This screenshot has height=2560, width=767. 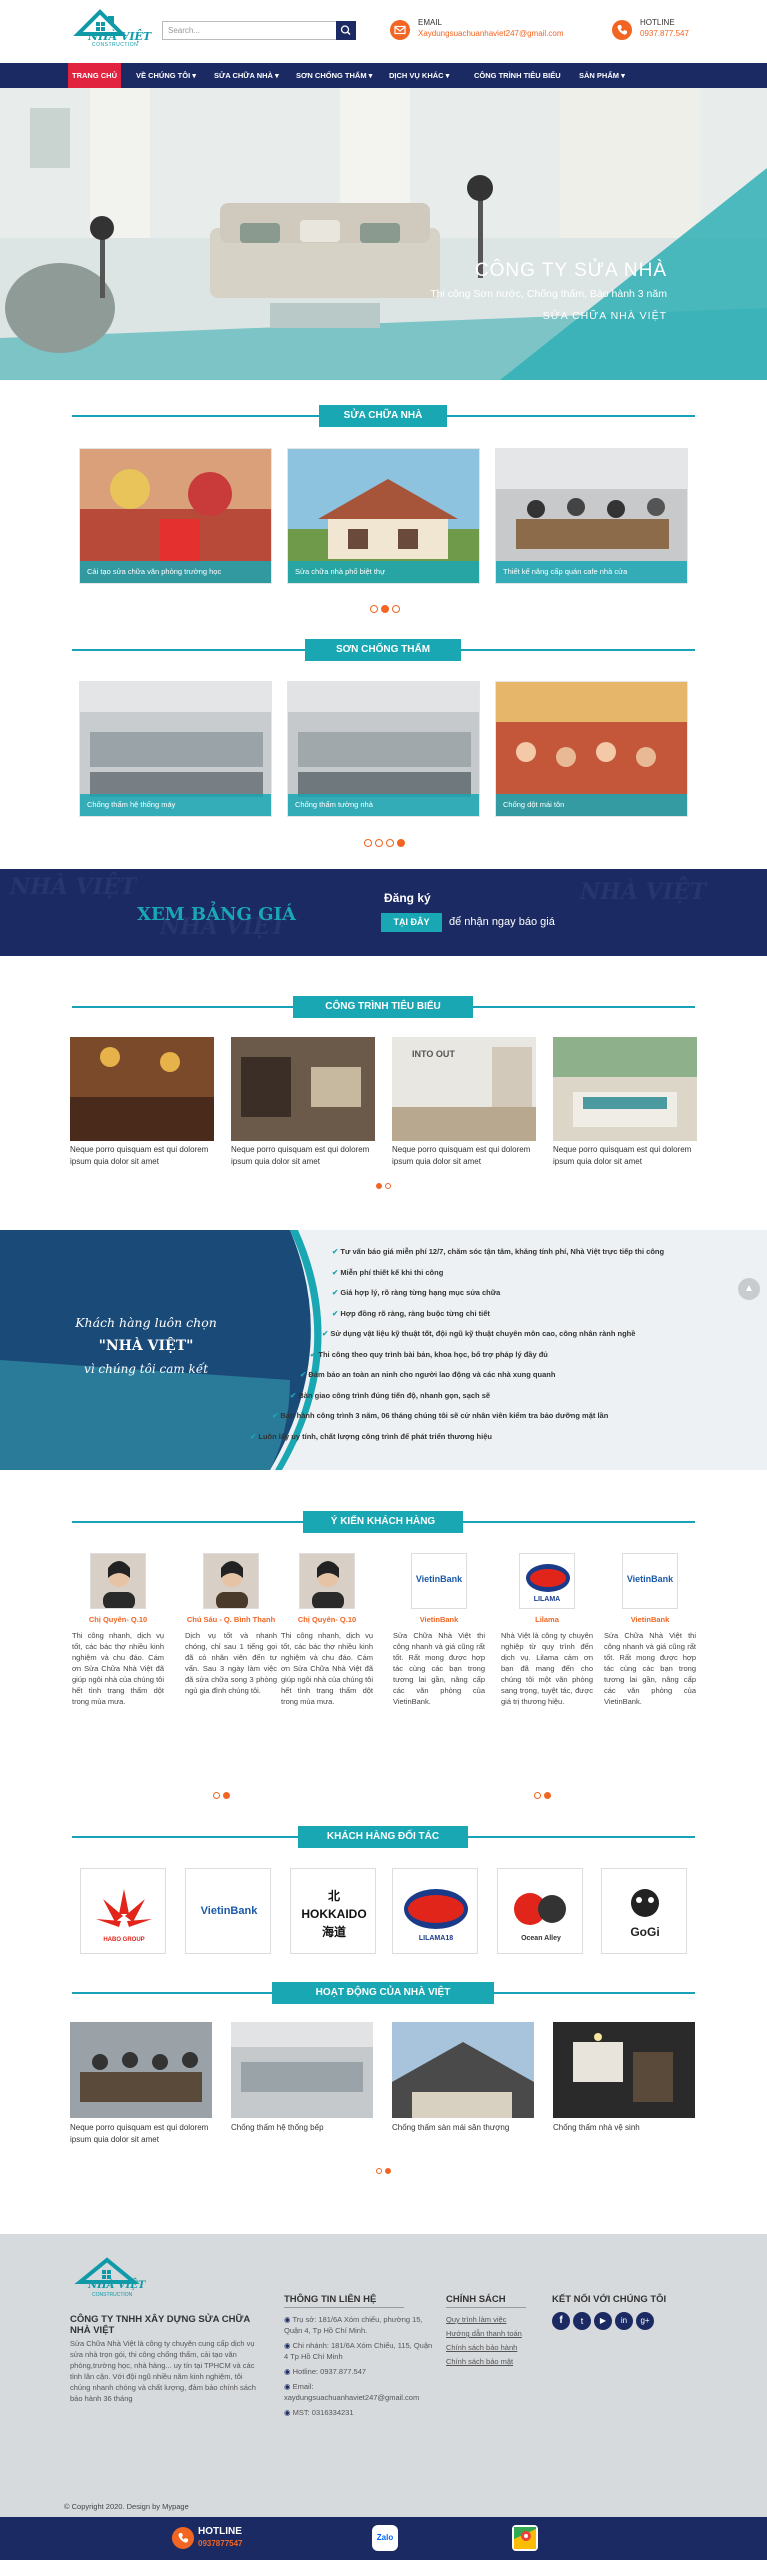 I want to click on testimonial-name: Lilama, so click(x=547, y=1619).